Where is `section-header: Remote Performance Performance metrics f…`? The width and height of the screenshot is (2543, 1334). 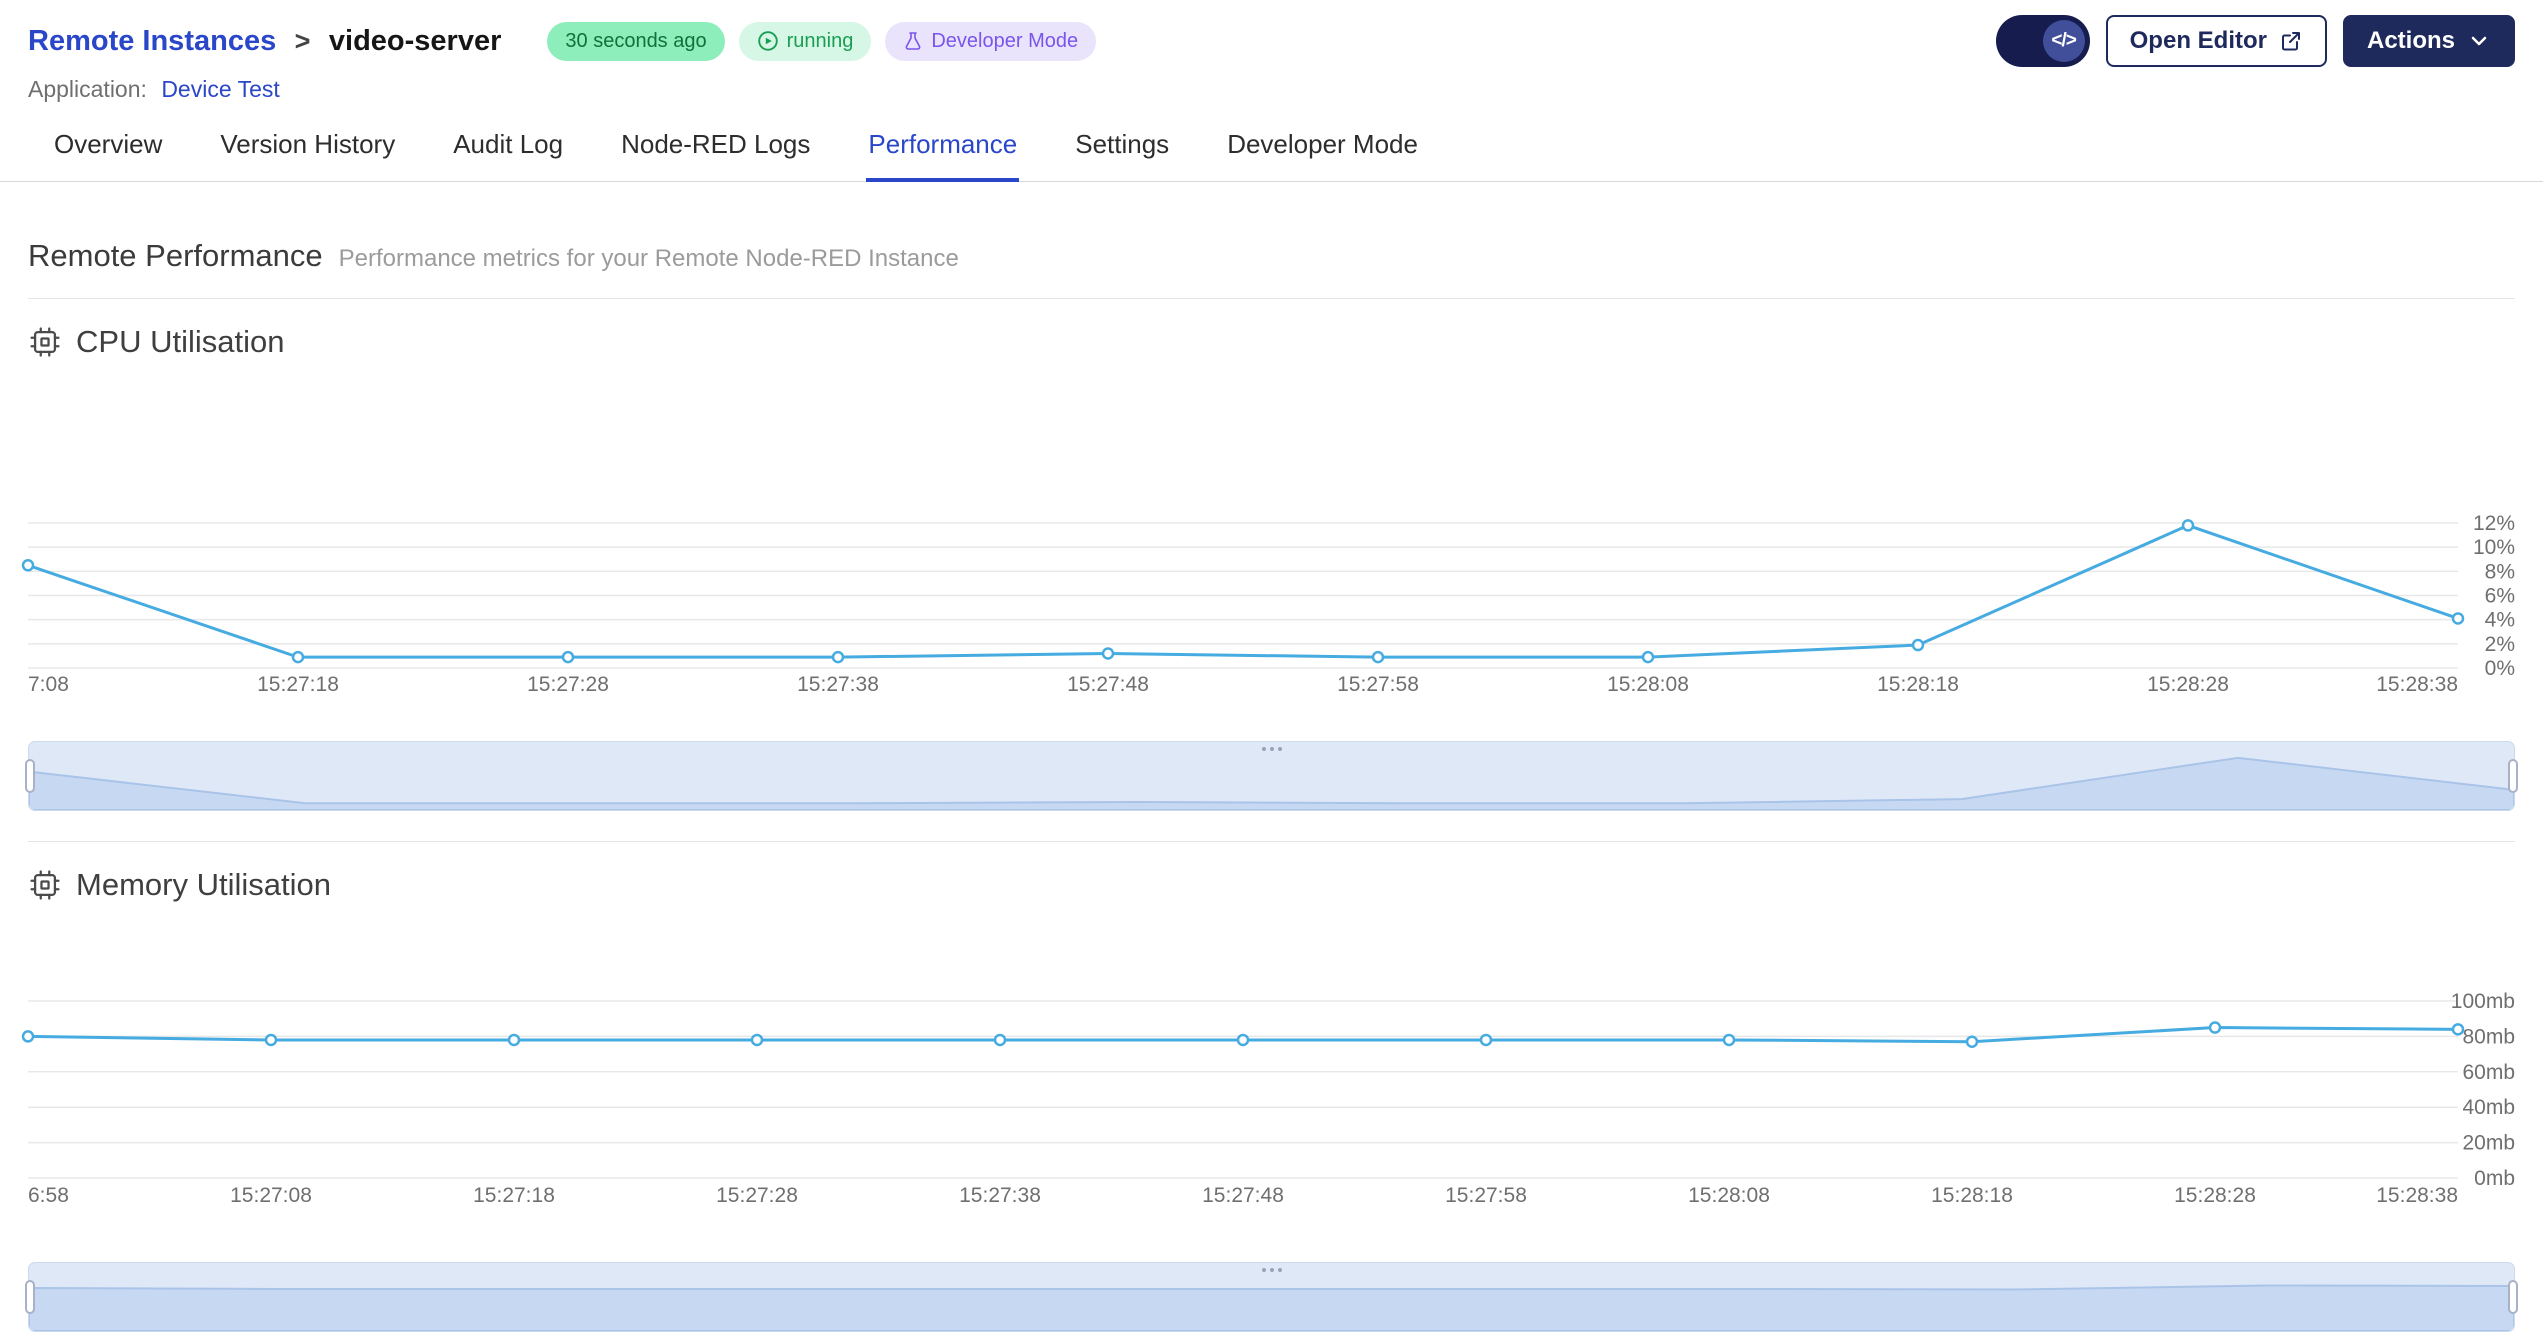 section-header: Remote Performance Performance metrics f… is located at coordinates (1271, 268).